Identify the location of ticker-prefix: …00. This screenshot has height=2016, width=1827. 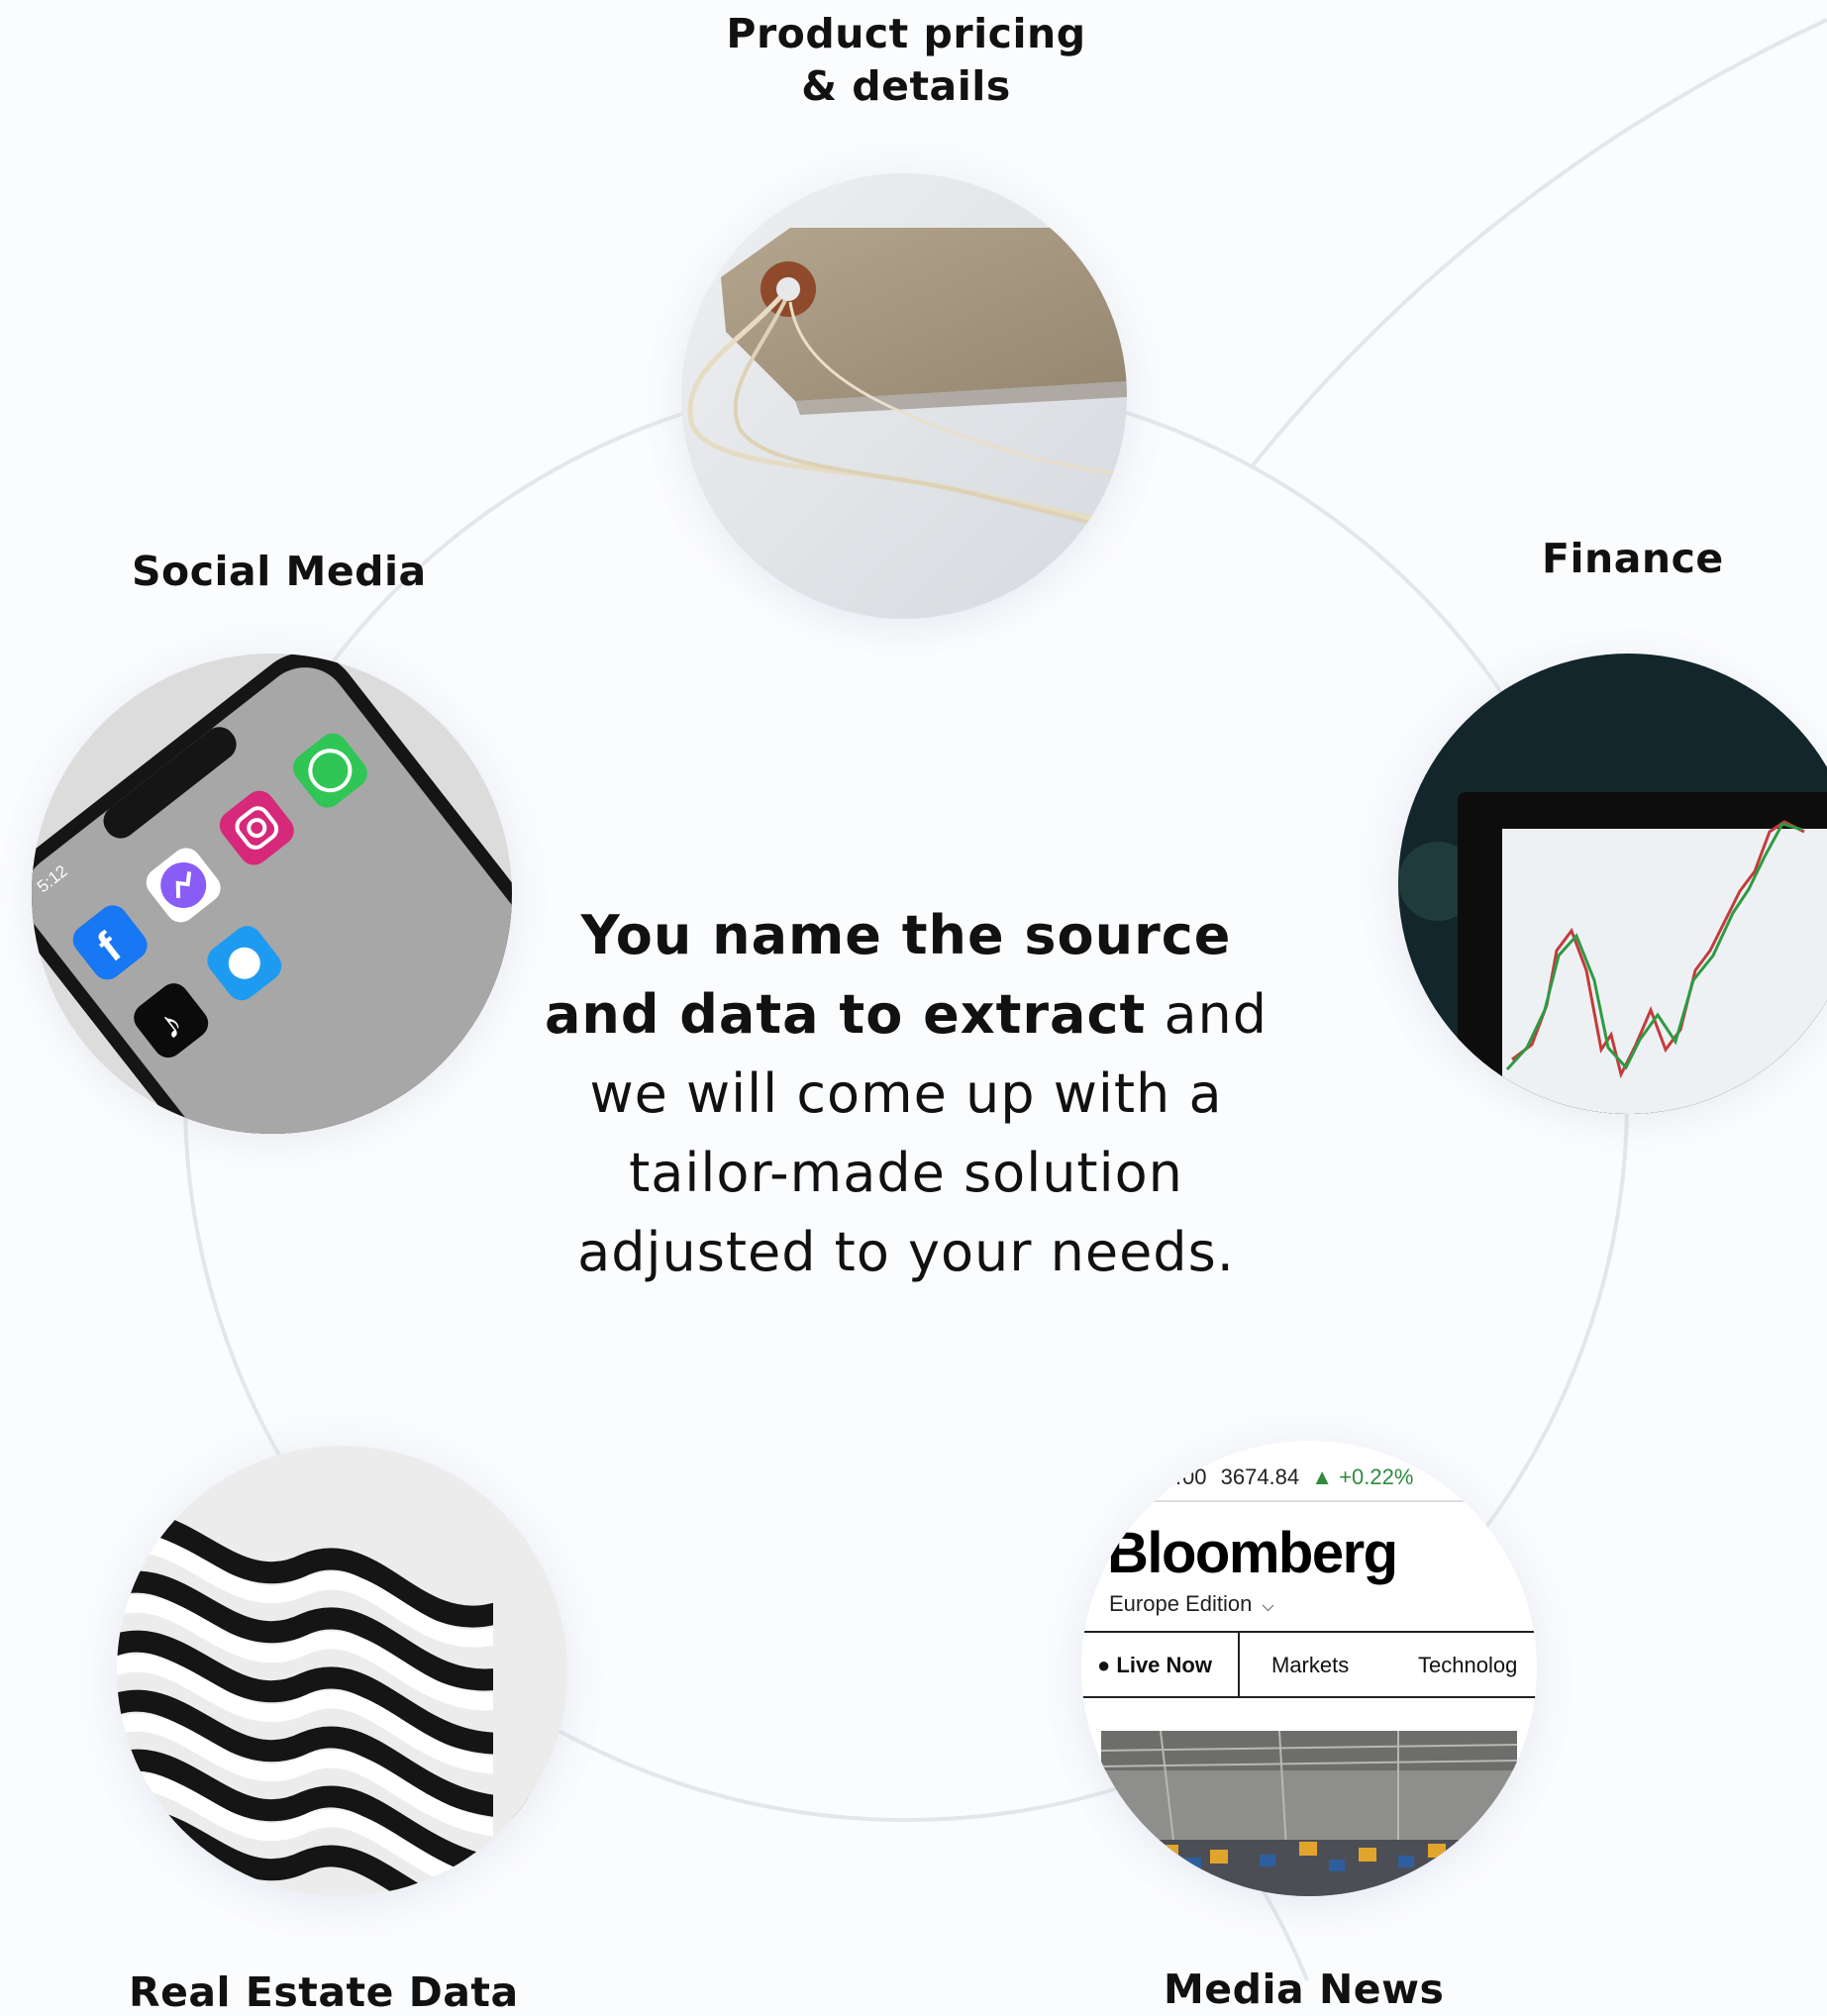
(1184, 1476).